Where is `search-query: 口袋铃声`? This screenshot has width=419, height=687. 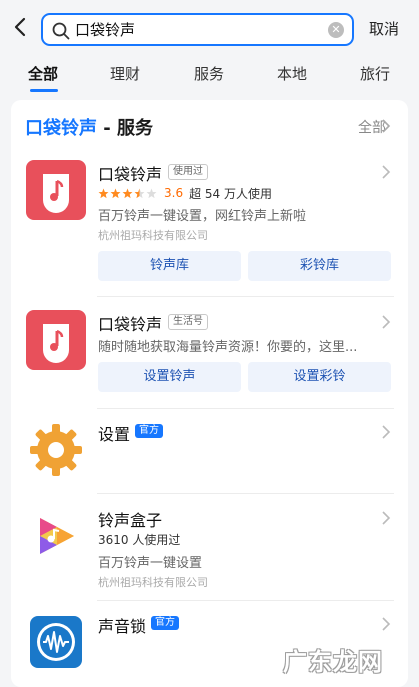
search-query: 口袋铃声 is located at coordinates (105, 30).